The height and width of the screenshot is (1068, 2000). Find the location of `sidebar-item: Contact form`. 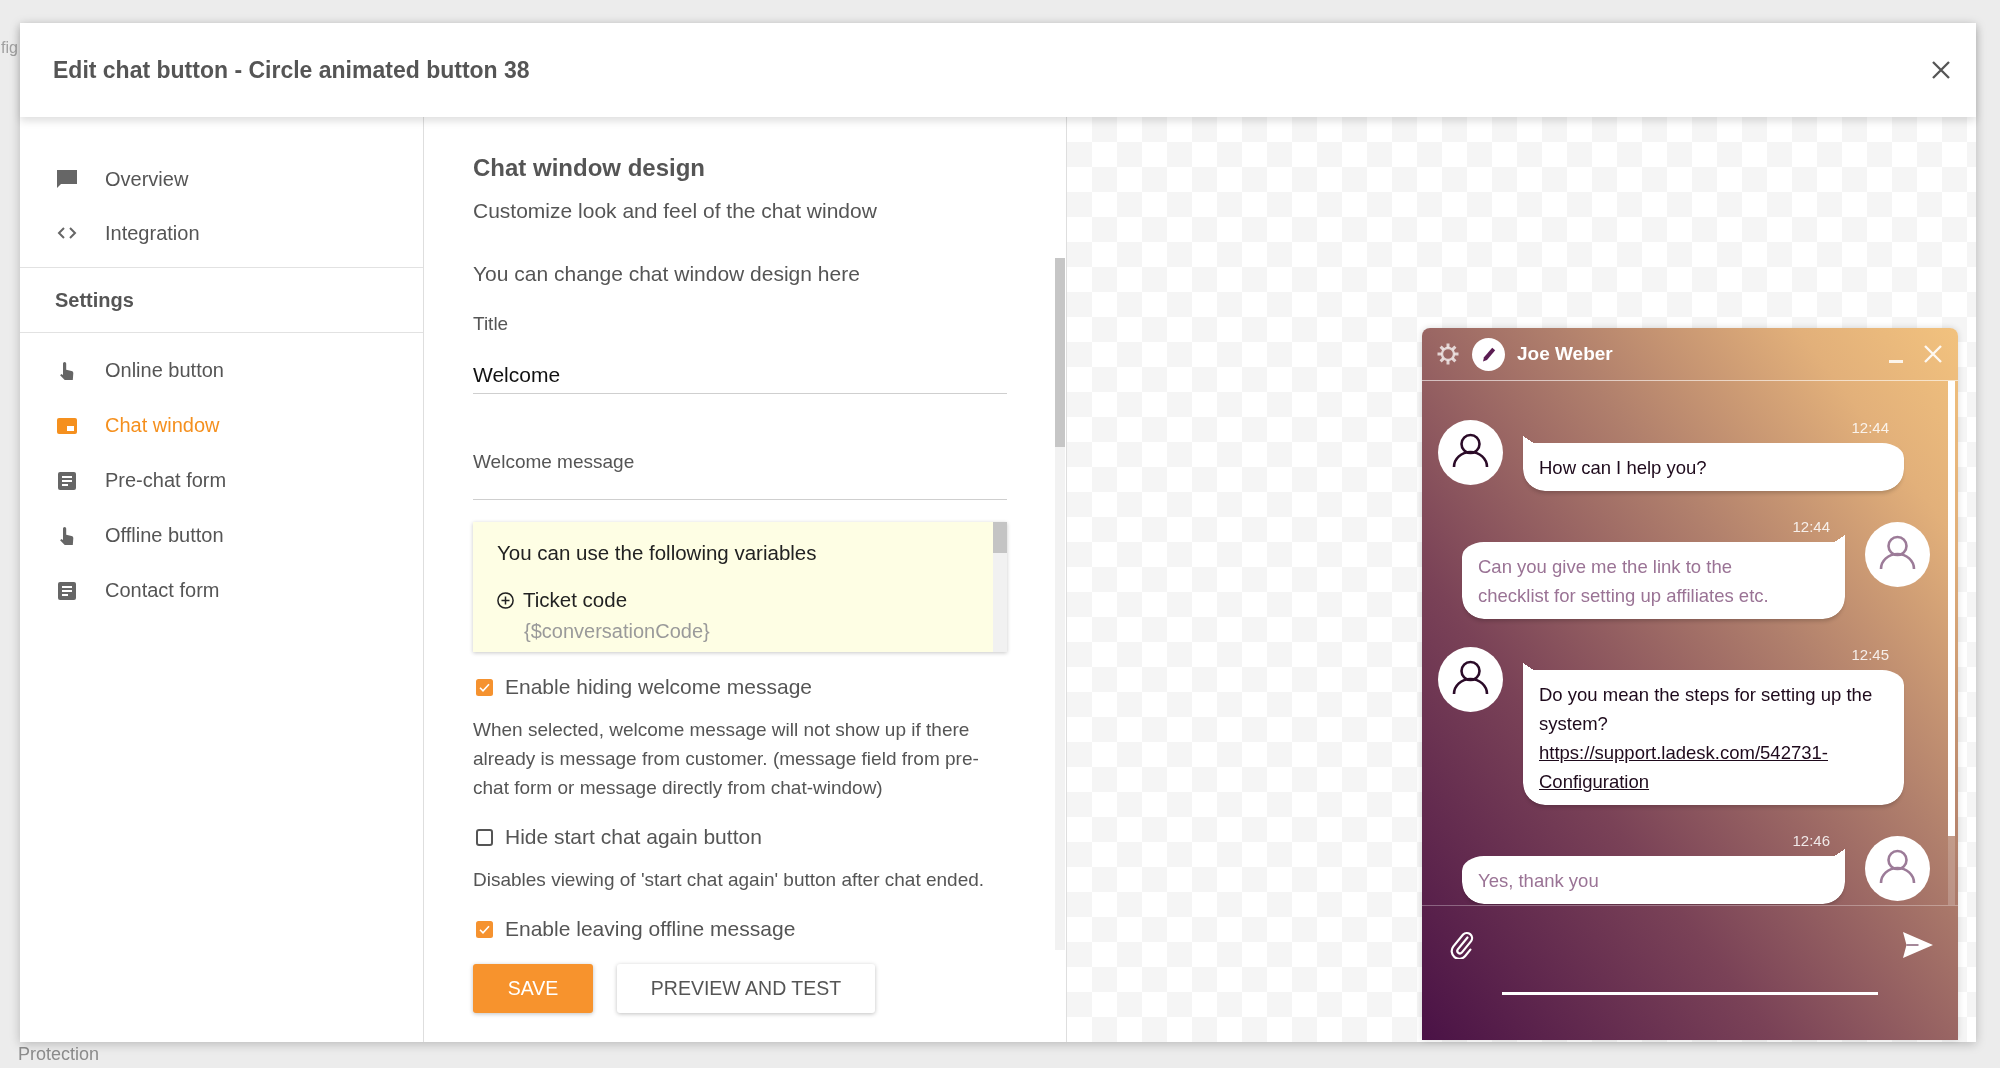

sidebar-item: Contact form is located at coordinates (221, 590).